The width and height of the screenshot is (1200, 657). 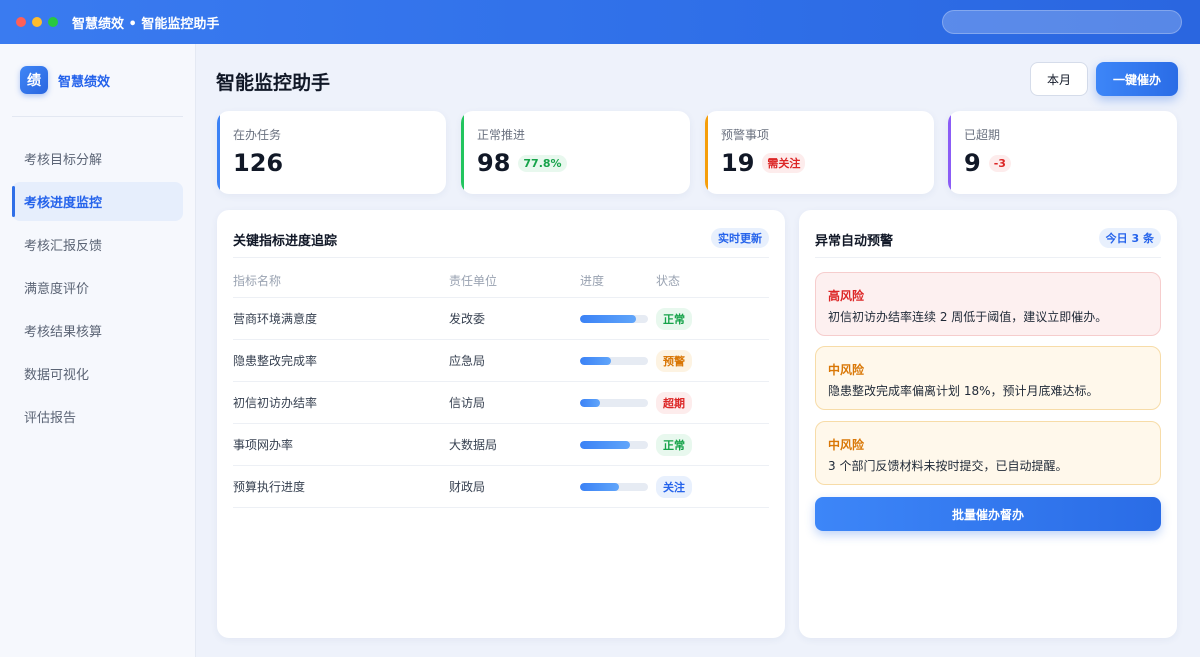 What do you see at coordinates (999, 163) in the screenshot?
I see `stat-badge: -3` at bounding box center [999, 163].